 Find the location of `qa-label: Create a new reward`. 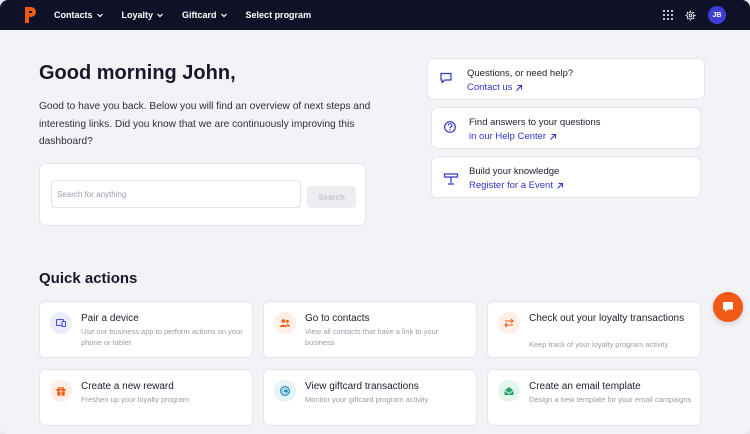

qa-label: Create a new reward is located at coordinates (127, 386).